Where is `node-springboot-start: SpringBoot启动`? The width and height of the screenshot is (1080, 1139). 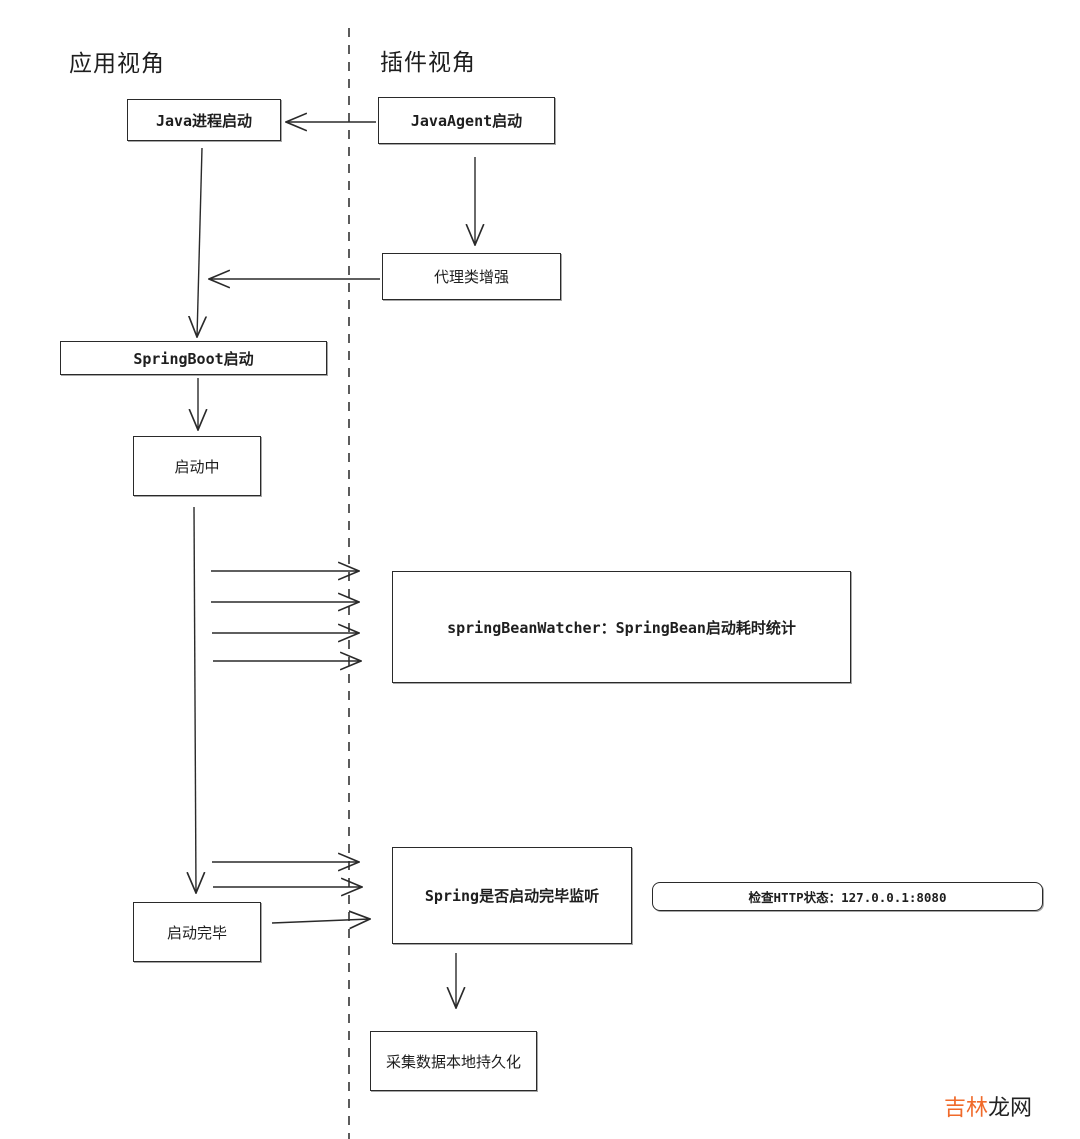
node-springboot-start: SpringBoot启动 is located at coordinates (193, 358).